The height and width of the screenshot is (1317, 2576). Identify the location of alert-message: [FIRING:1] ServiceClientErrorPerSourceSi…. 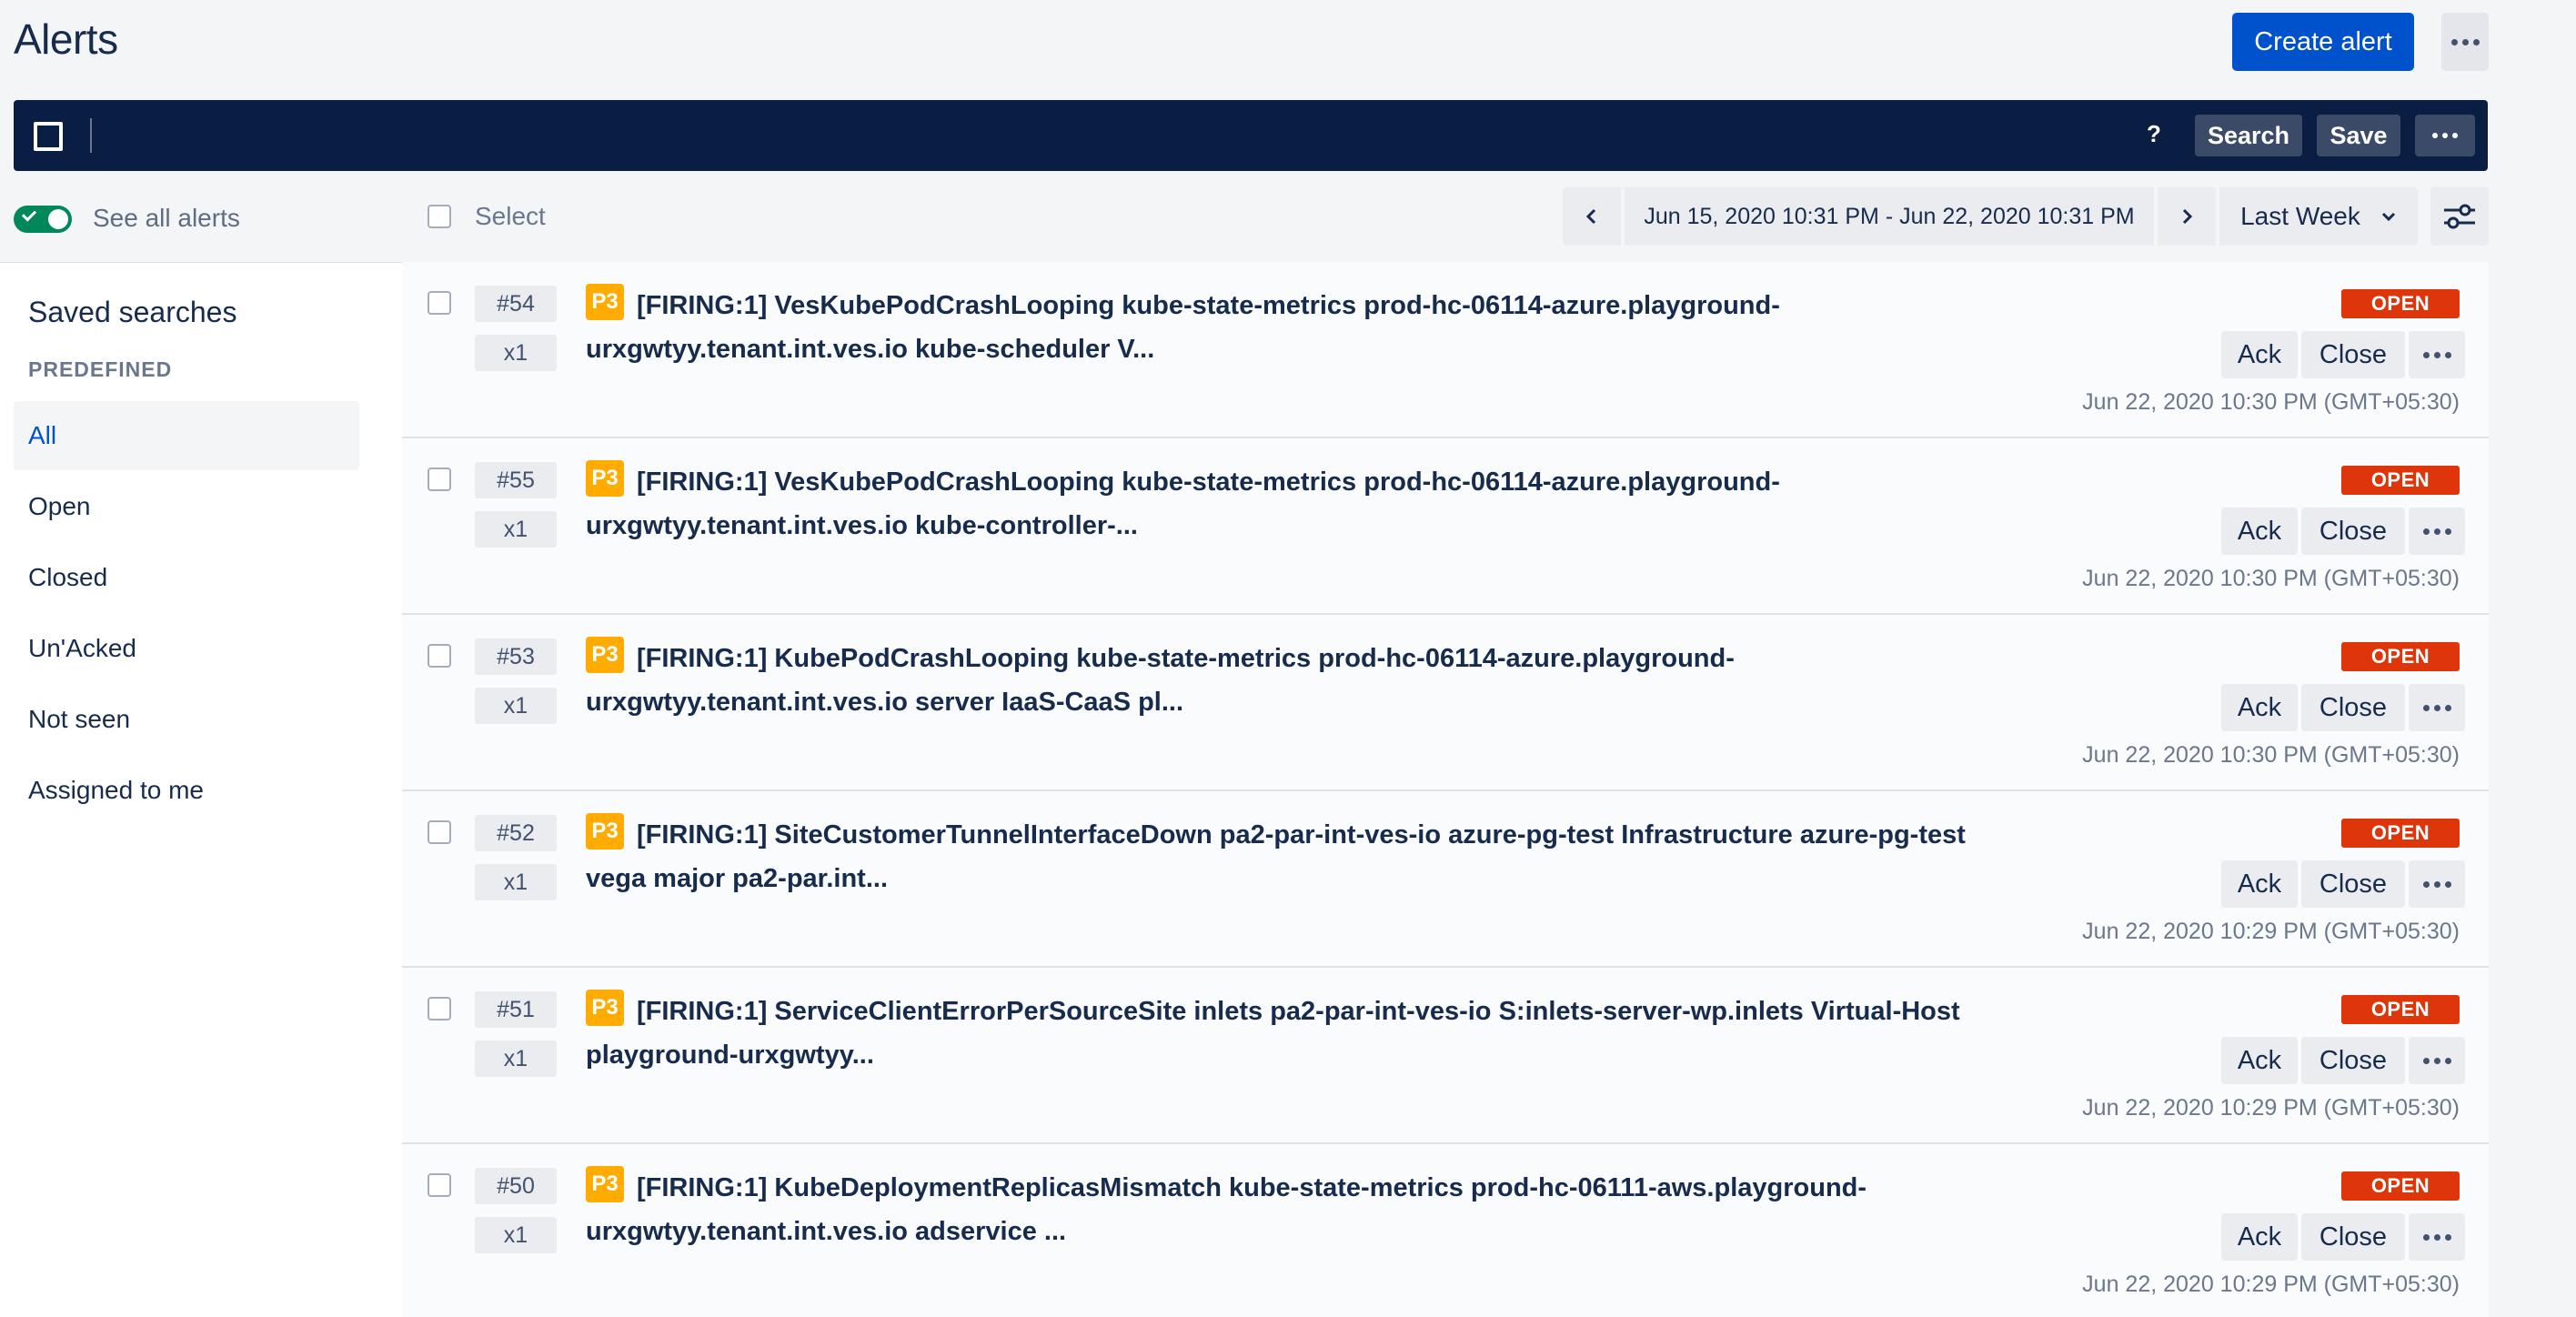
(1295, 1033).